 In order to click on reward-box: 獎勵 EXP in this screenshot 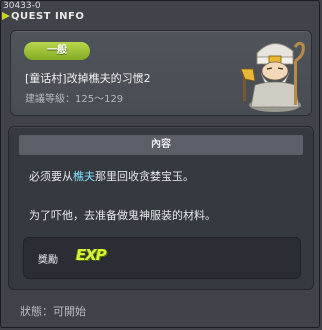, I will do `click(162, 258)`.